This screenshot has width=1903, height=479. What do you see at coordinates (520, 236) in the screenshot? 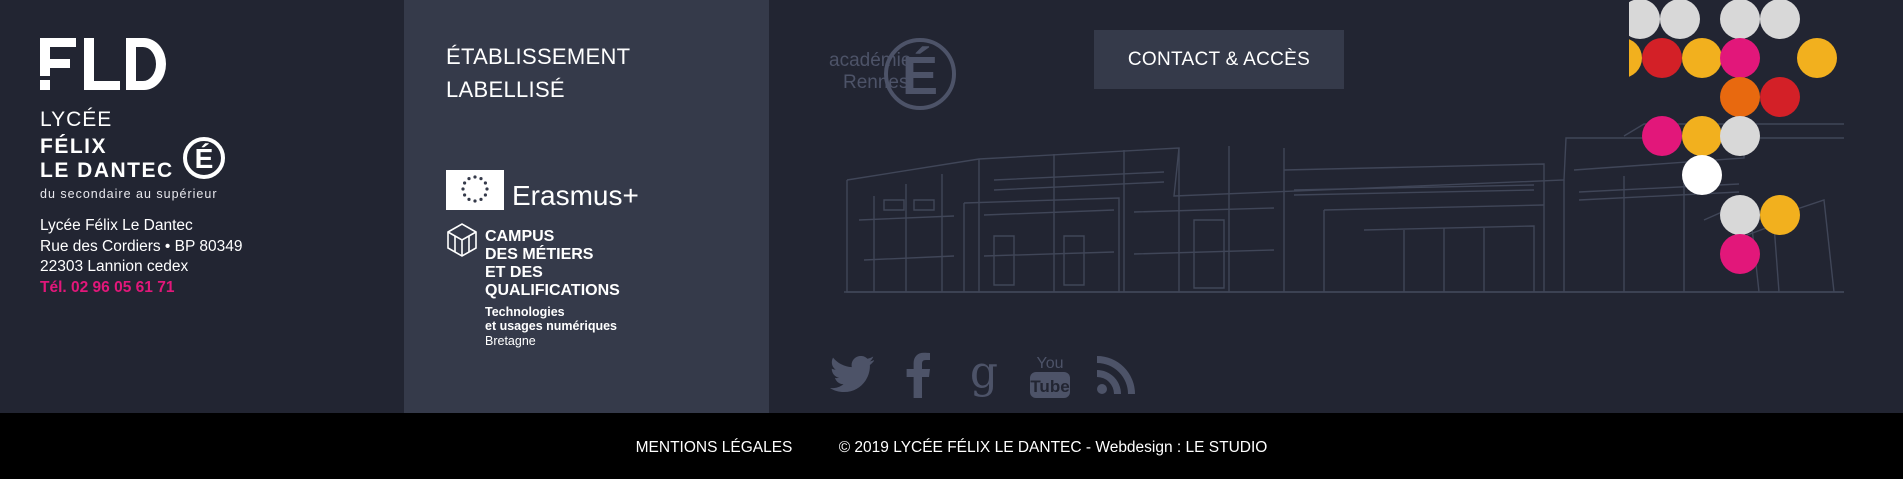
I see `campus-line1: CAMPUS` at bounding box center [520, 236].